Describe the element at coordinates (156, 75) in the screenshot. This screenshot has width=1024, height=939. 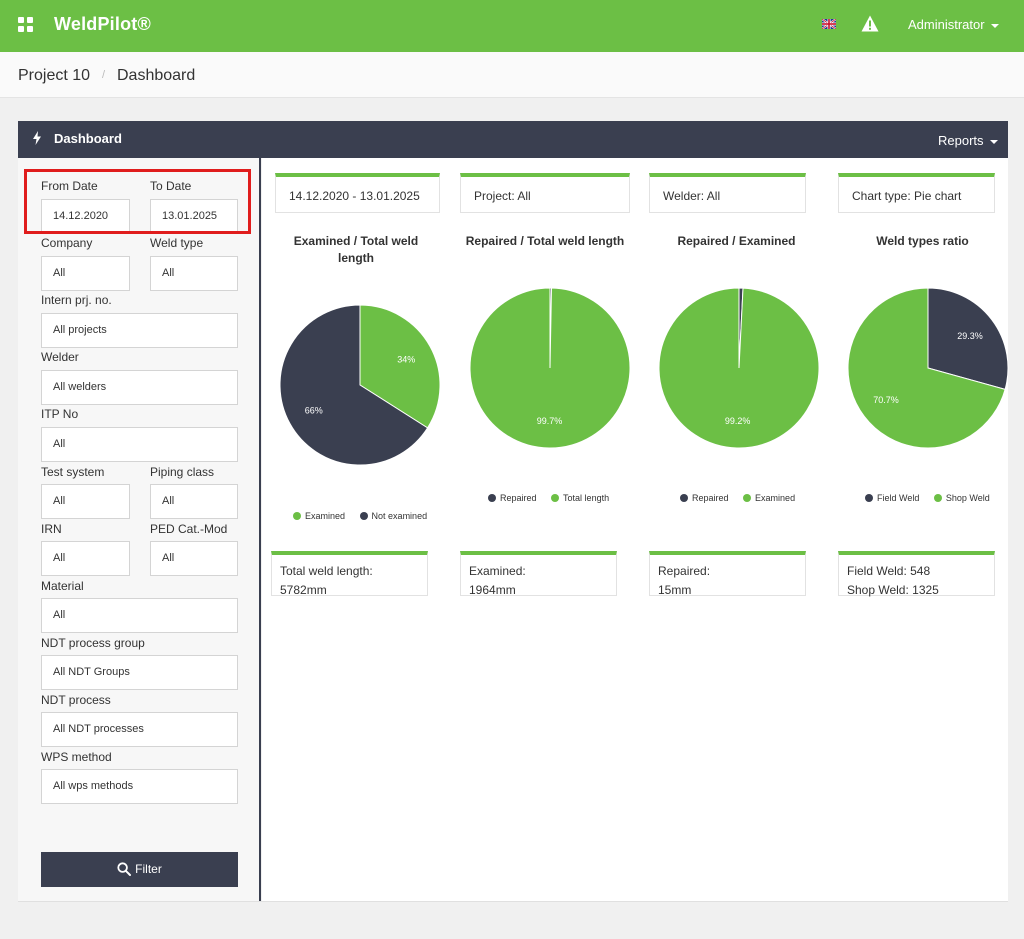
I see `breadcrumb-page: Dashboard` at that location.